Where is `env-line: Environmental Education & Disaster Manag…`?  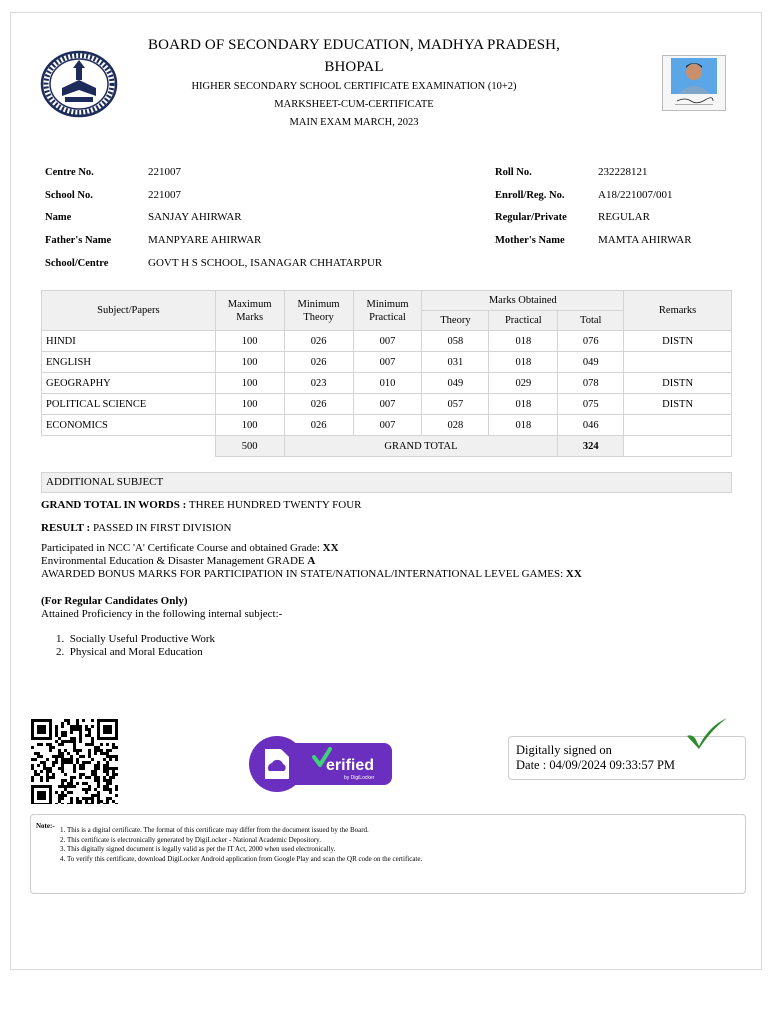 env-line: Environmental Education & Disaster Manag… is located at coordinates (178, 561).